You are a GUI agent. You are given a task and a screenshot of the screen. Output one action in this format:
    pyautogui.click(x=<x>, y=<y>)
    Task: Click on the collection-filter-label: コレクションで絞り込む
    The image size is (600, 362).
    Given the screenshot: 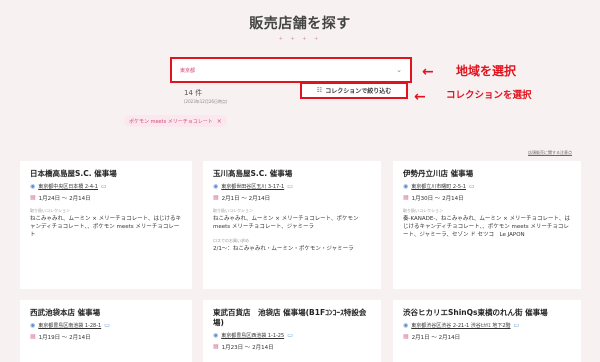 What is the action you would take?
    pyautogui.click(x=358, y=91)
    